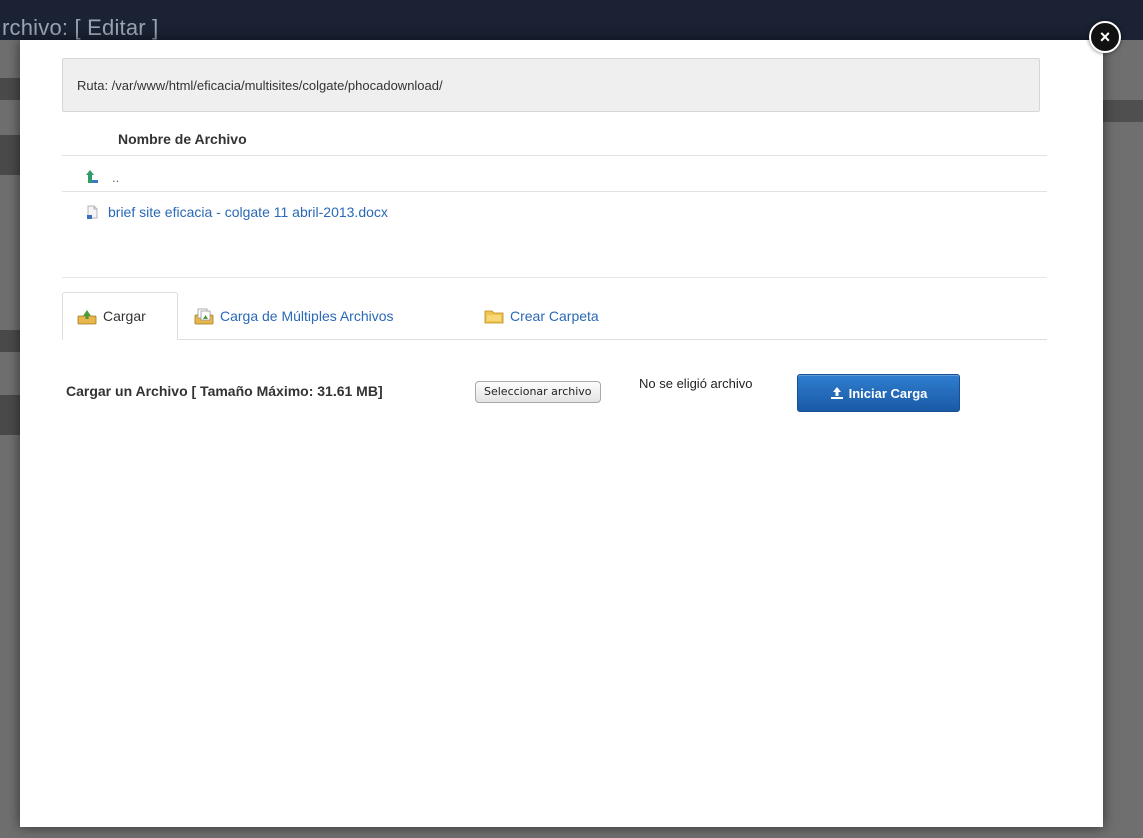 Image resolution: width=1143 pixels, height=838 pixels. I want to click on parent-directory-row: .., so click(232, 177).